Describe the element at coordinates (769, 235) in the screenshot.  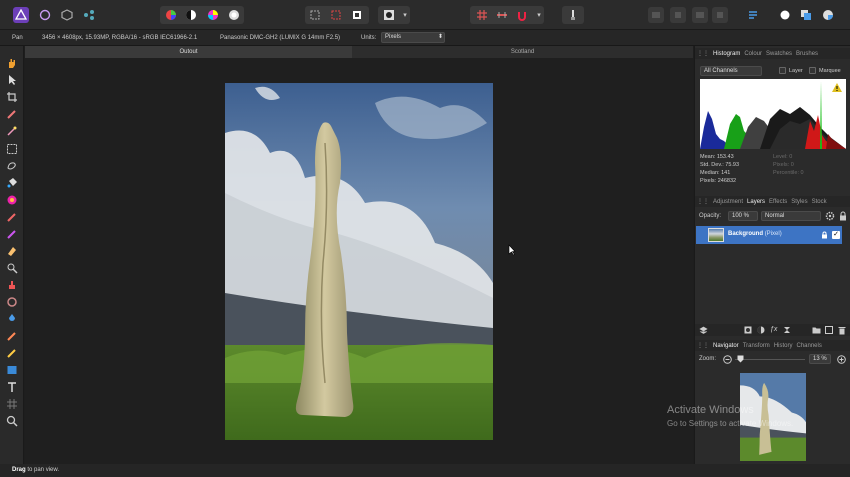
I see `layer-row-background: Background (Pixel) ✓` at that location.